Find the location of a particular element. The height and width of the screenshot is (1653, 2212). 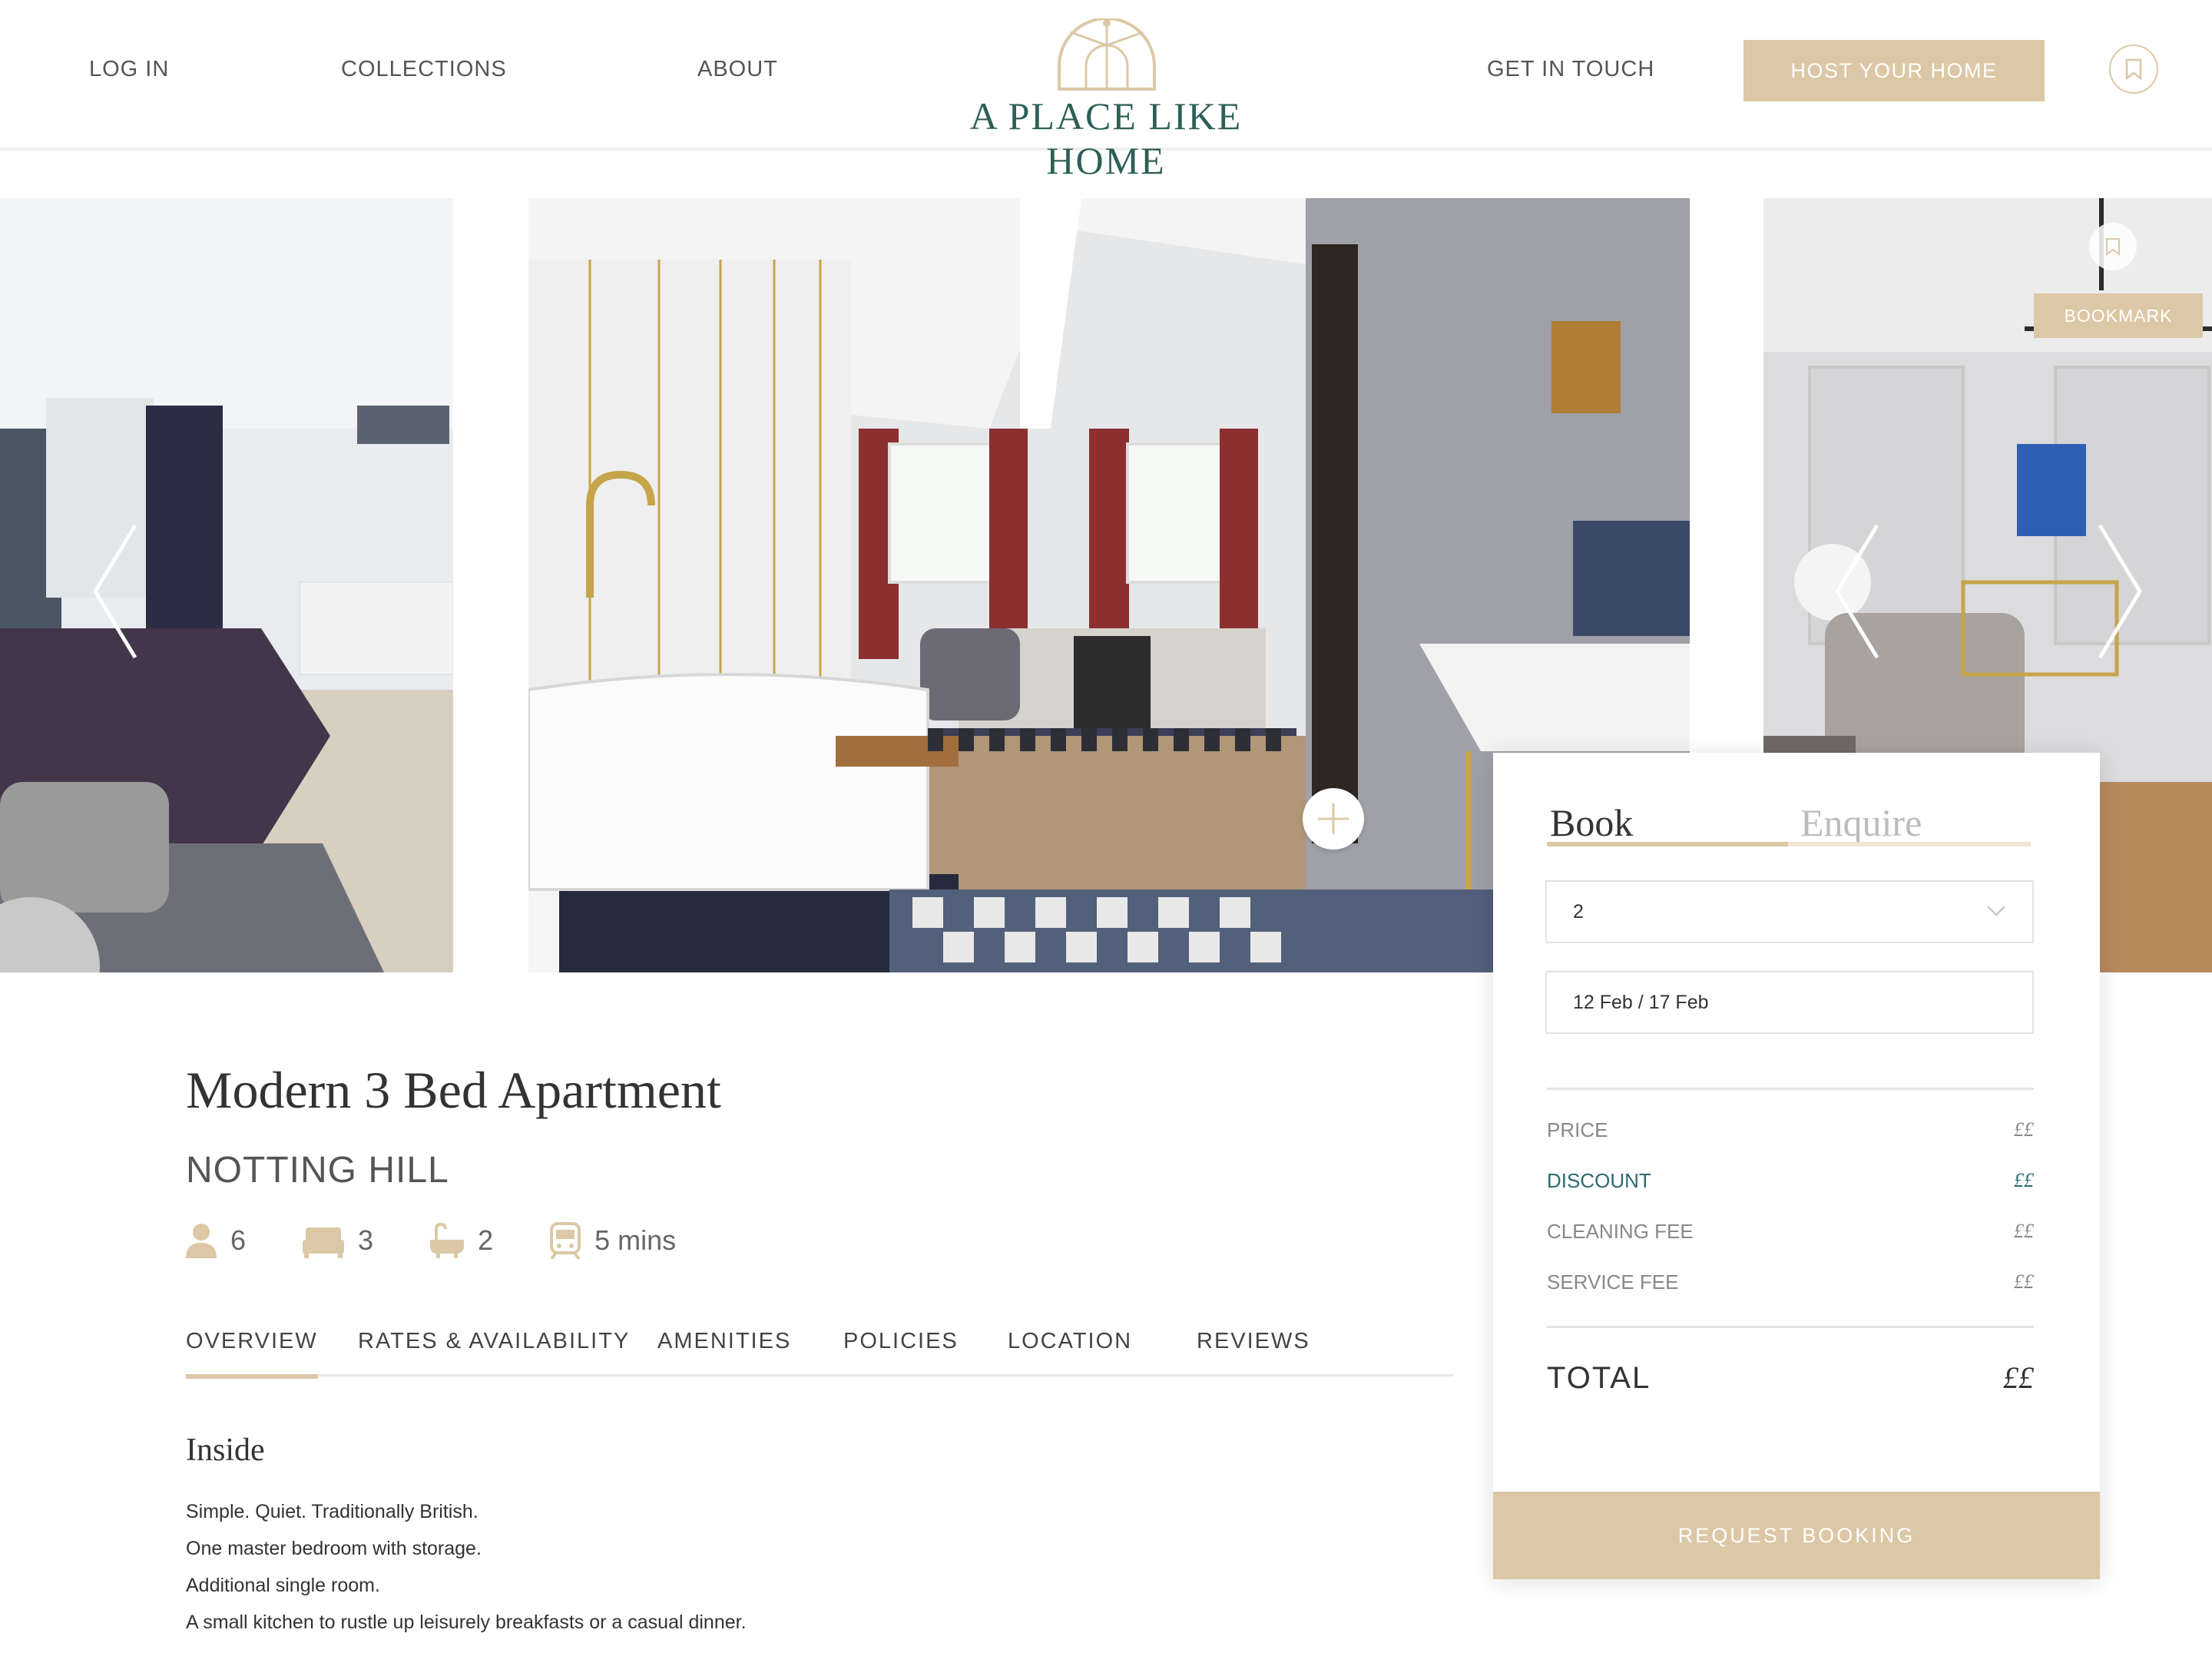

fee-cleaning-value: ££ is located at coordinates (2024, 1231).